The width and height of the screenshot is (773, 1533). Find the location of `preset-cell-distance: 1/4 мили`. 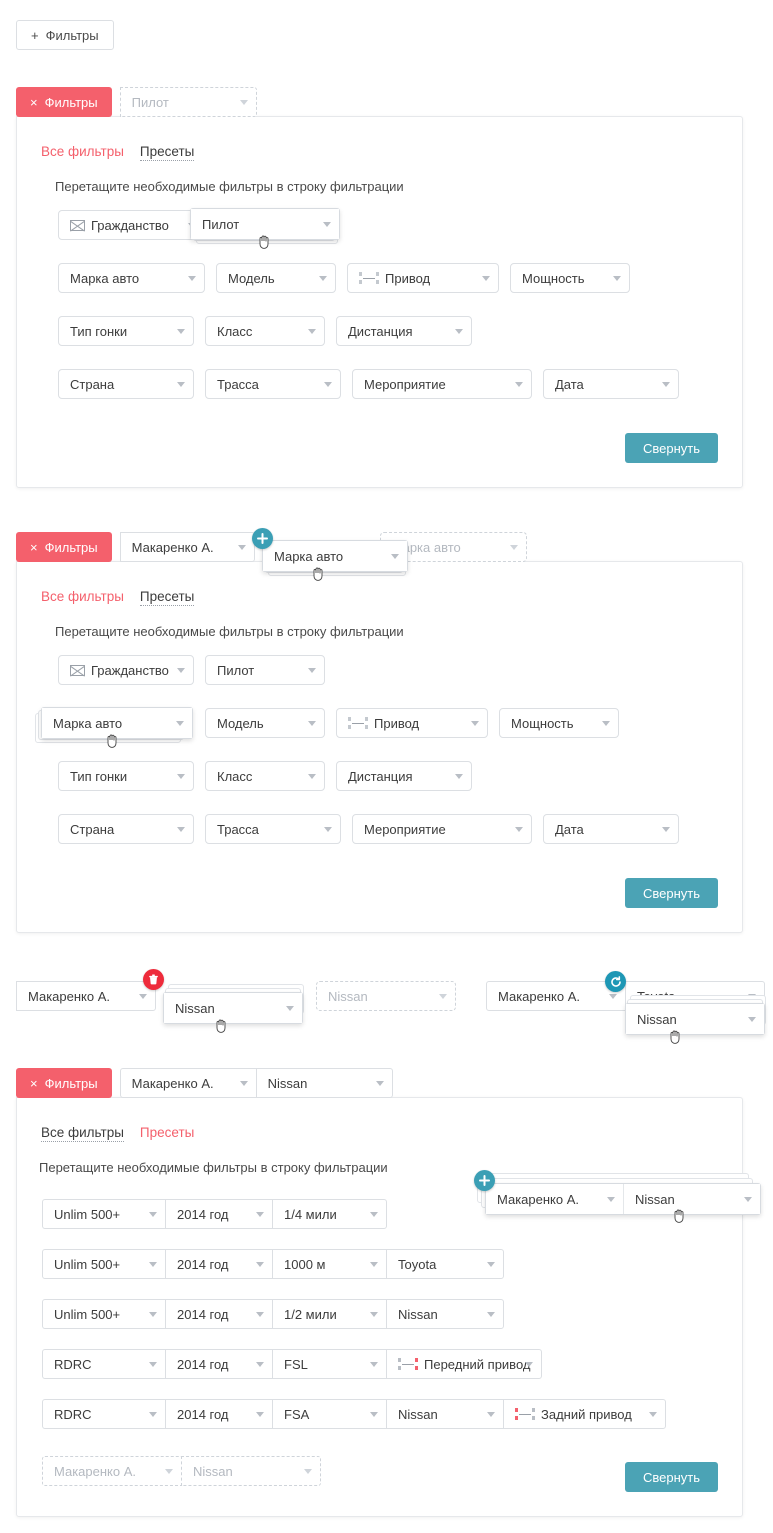

preset-cell-distance: 1/4 мили is located at coordinates (329, 1214).